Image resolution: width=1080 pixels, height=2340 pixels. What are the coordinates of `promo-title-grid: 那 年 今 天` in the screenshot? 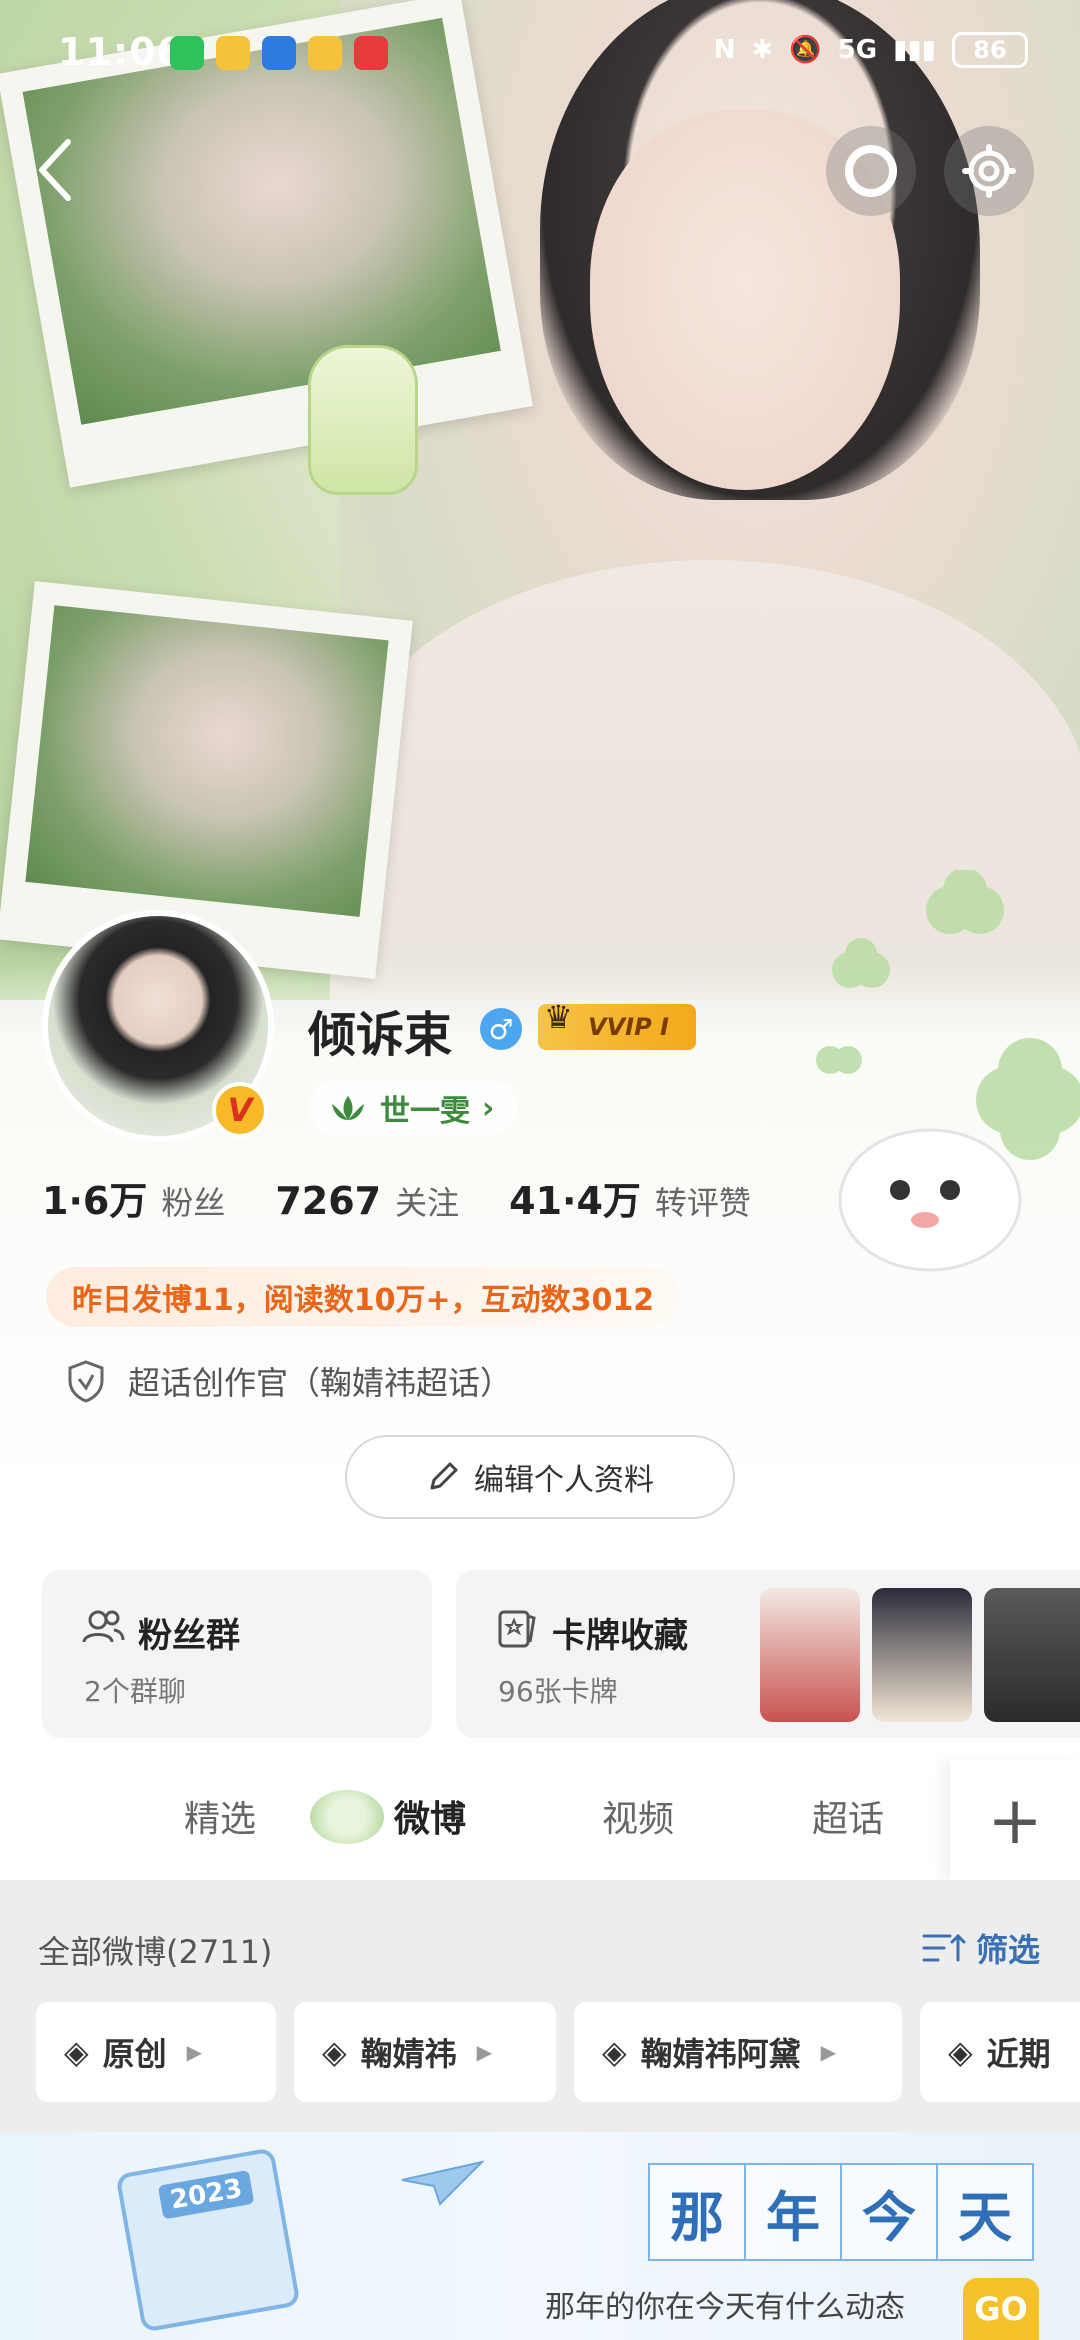 It's located at (841, 2212).